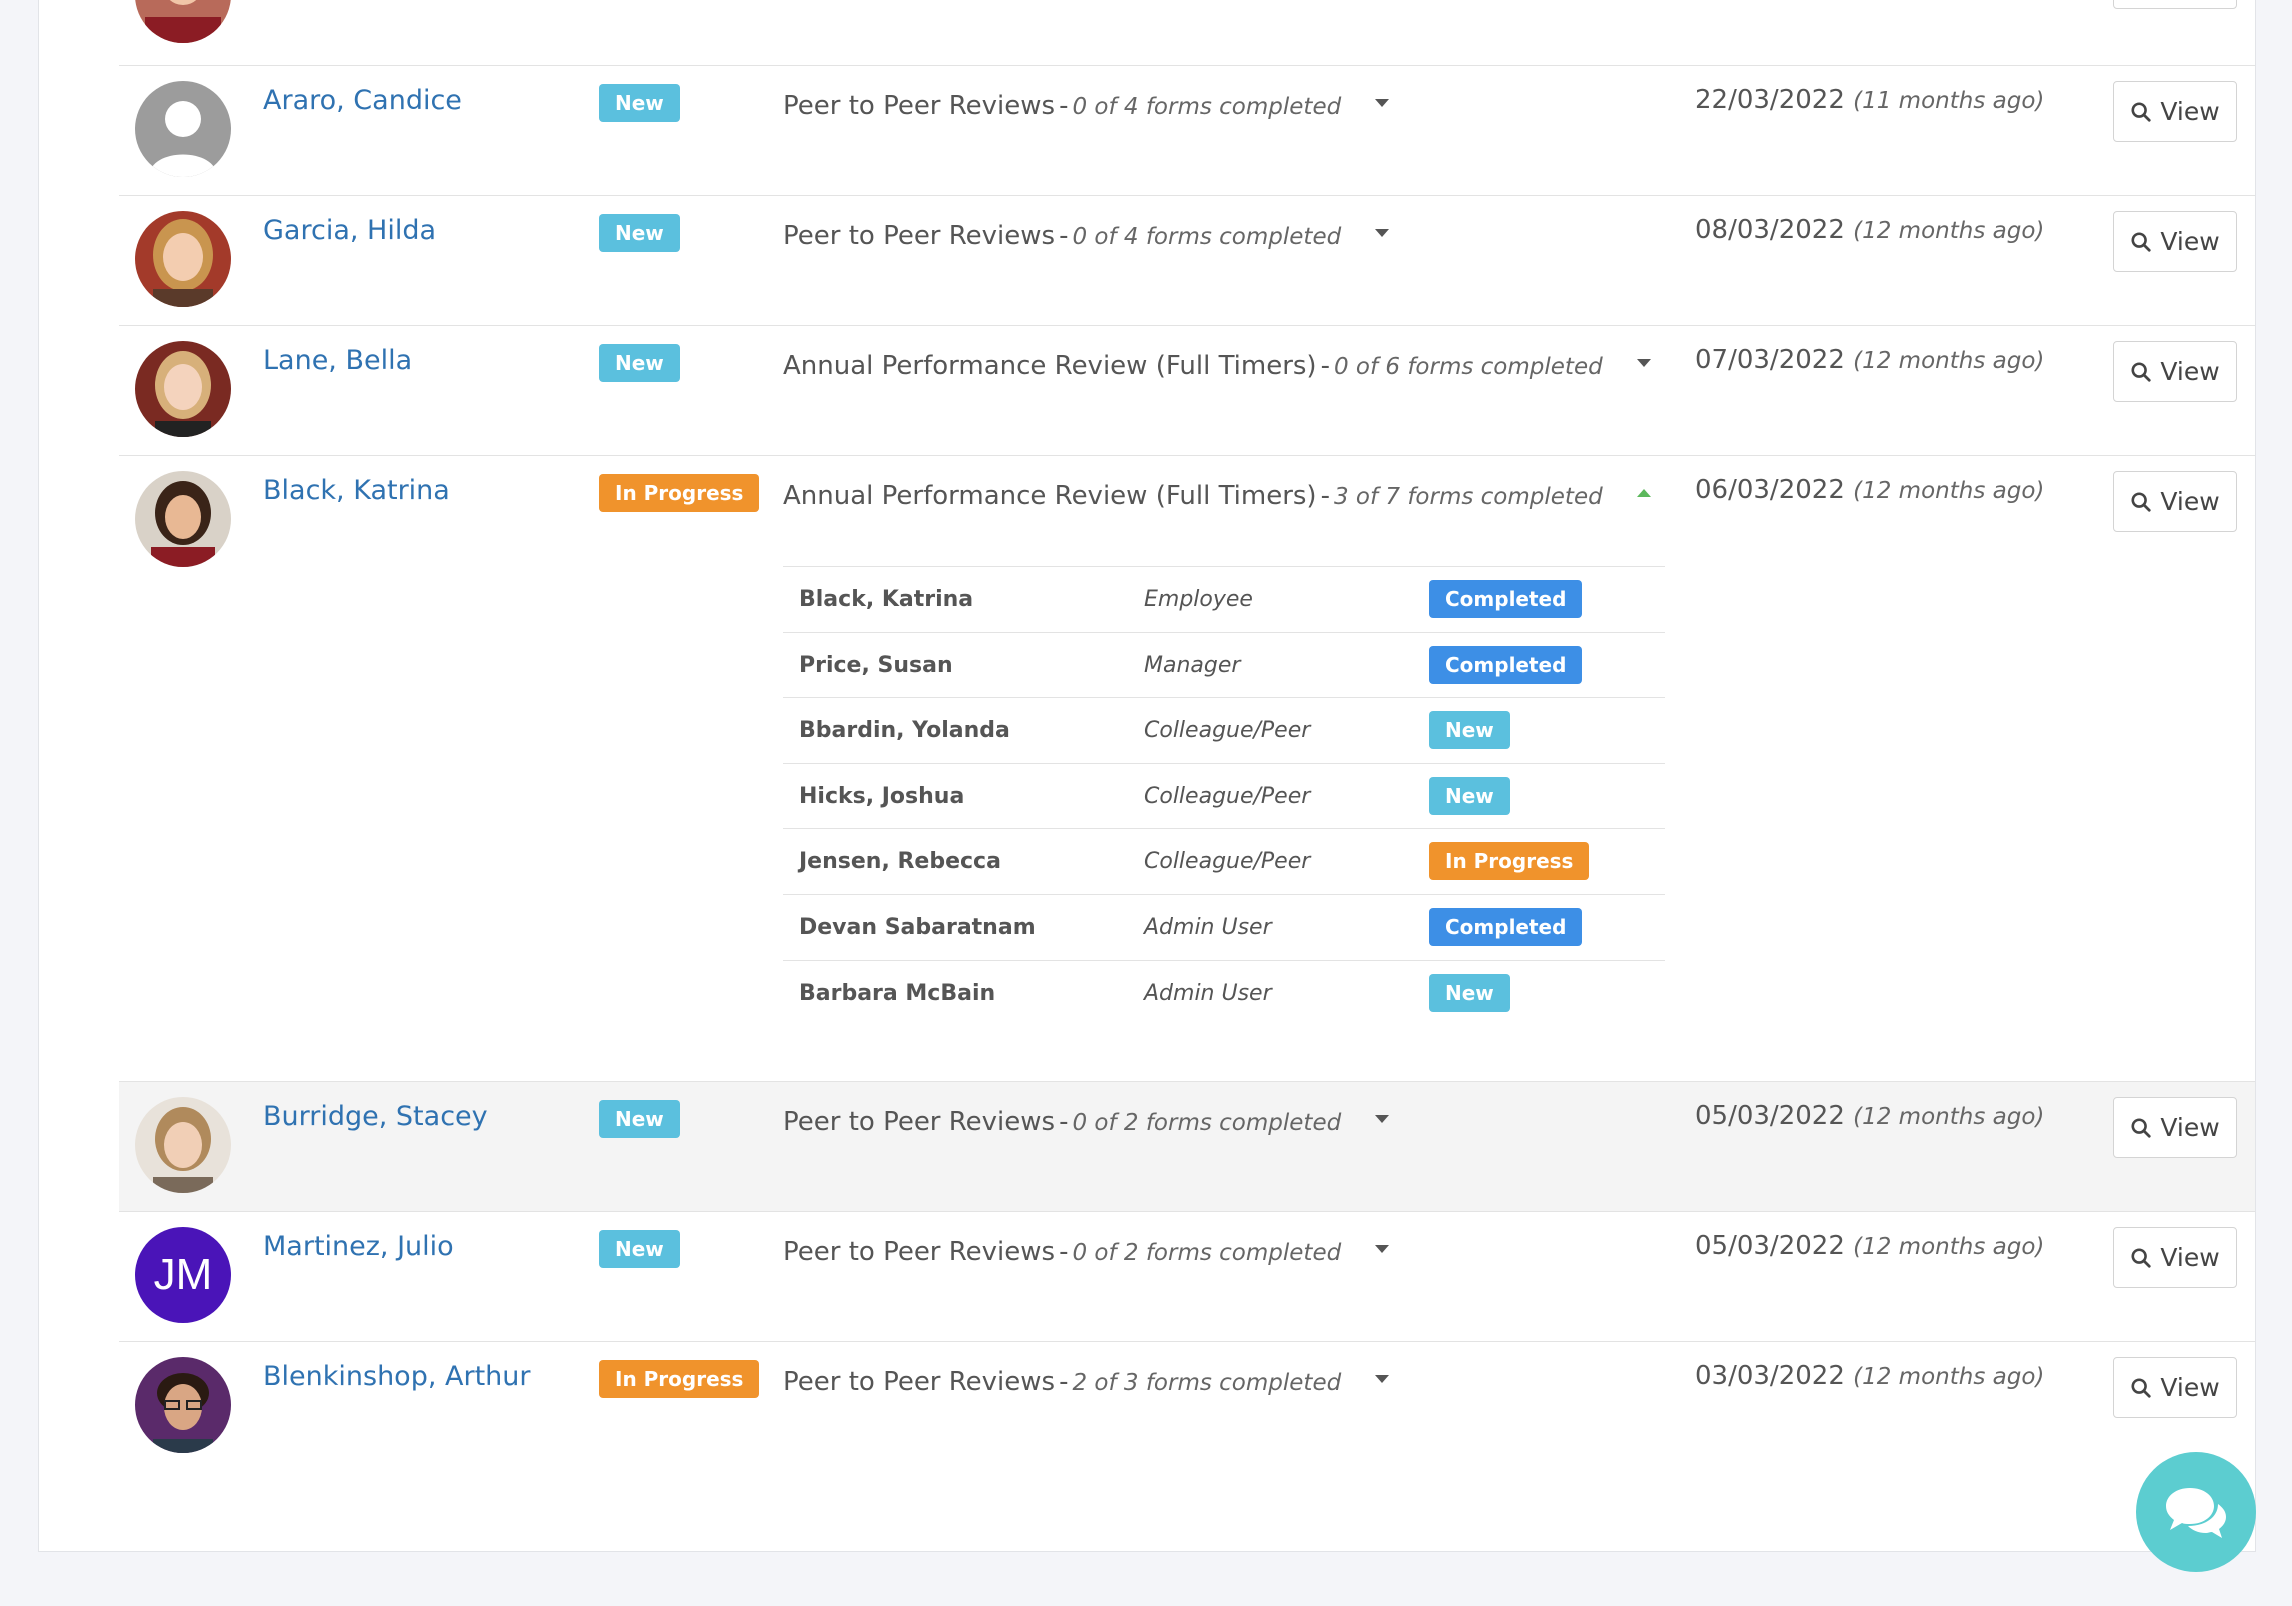 The width and height of the screenshot is (2292, 1606). I want to click on form-row: Price, Susan Manager Completed, so click(1224, 666).